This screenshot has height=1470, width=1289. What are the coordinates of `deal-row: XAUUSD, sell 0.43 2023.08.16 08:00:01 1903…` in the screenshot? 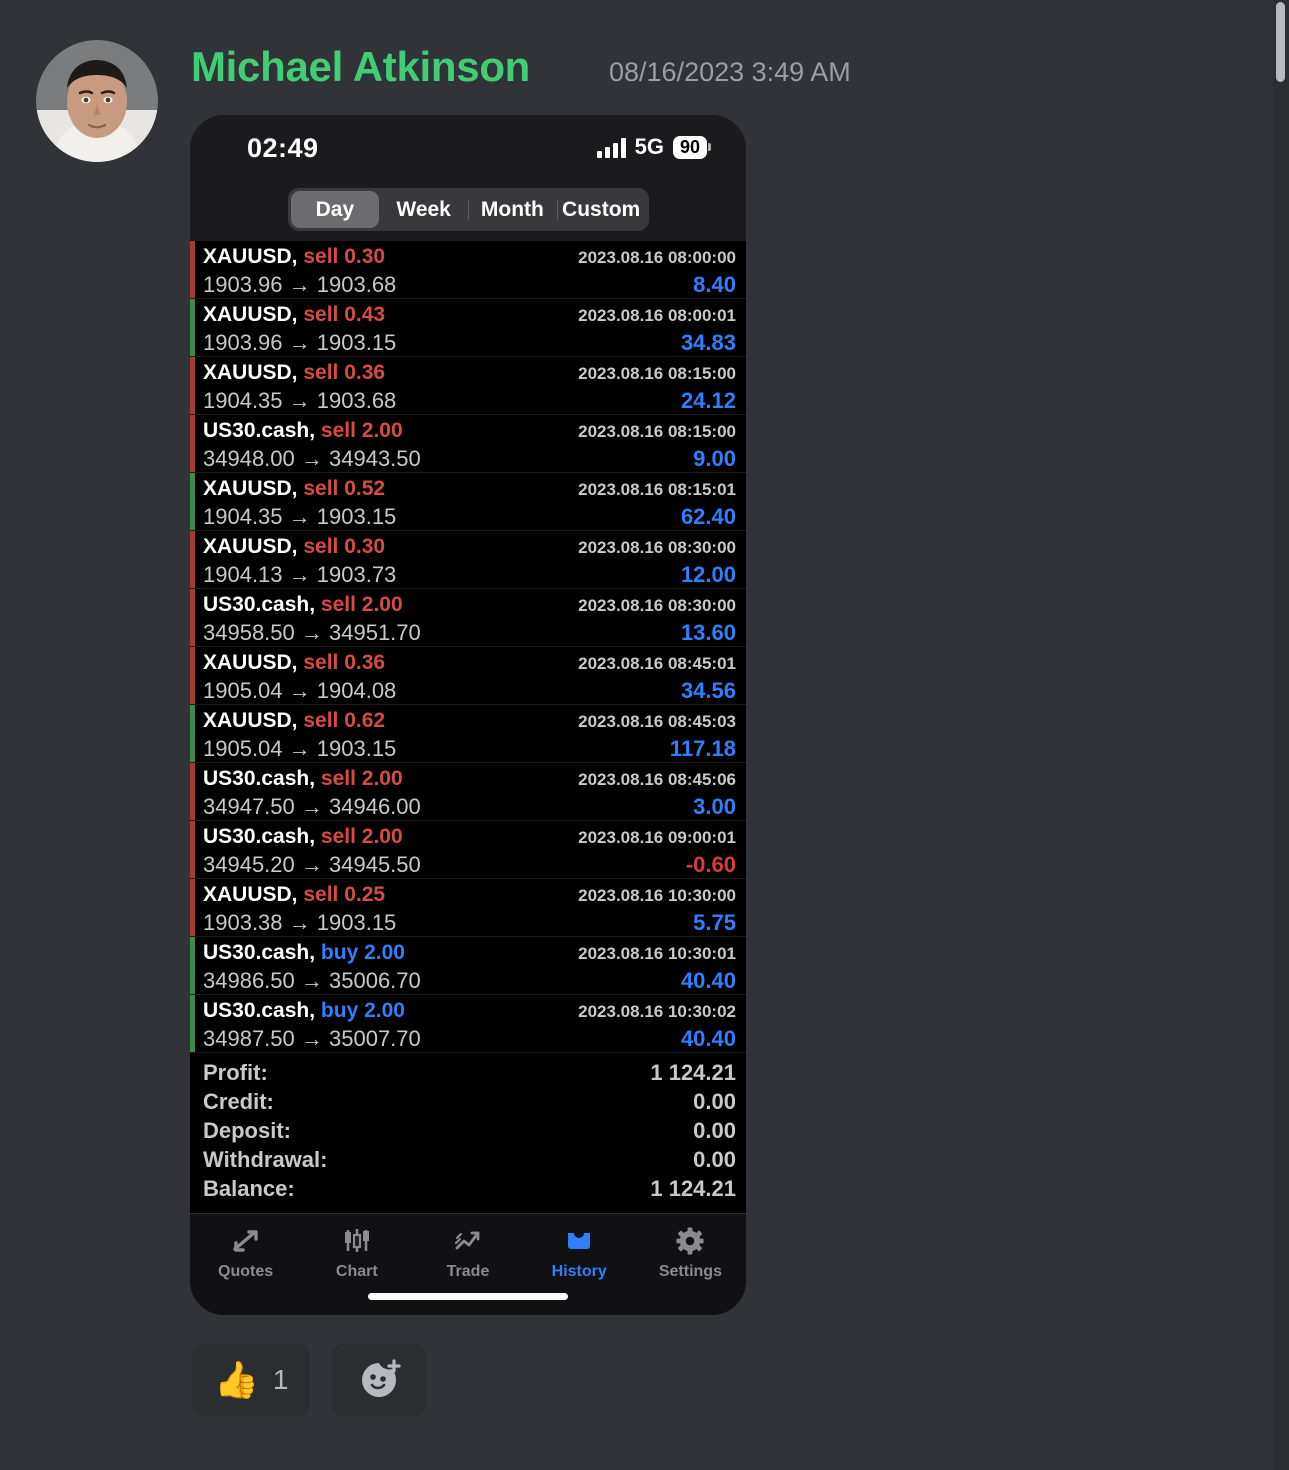 It's located at (468, 328).